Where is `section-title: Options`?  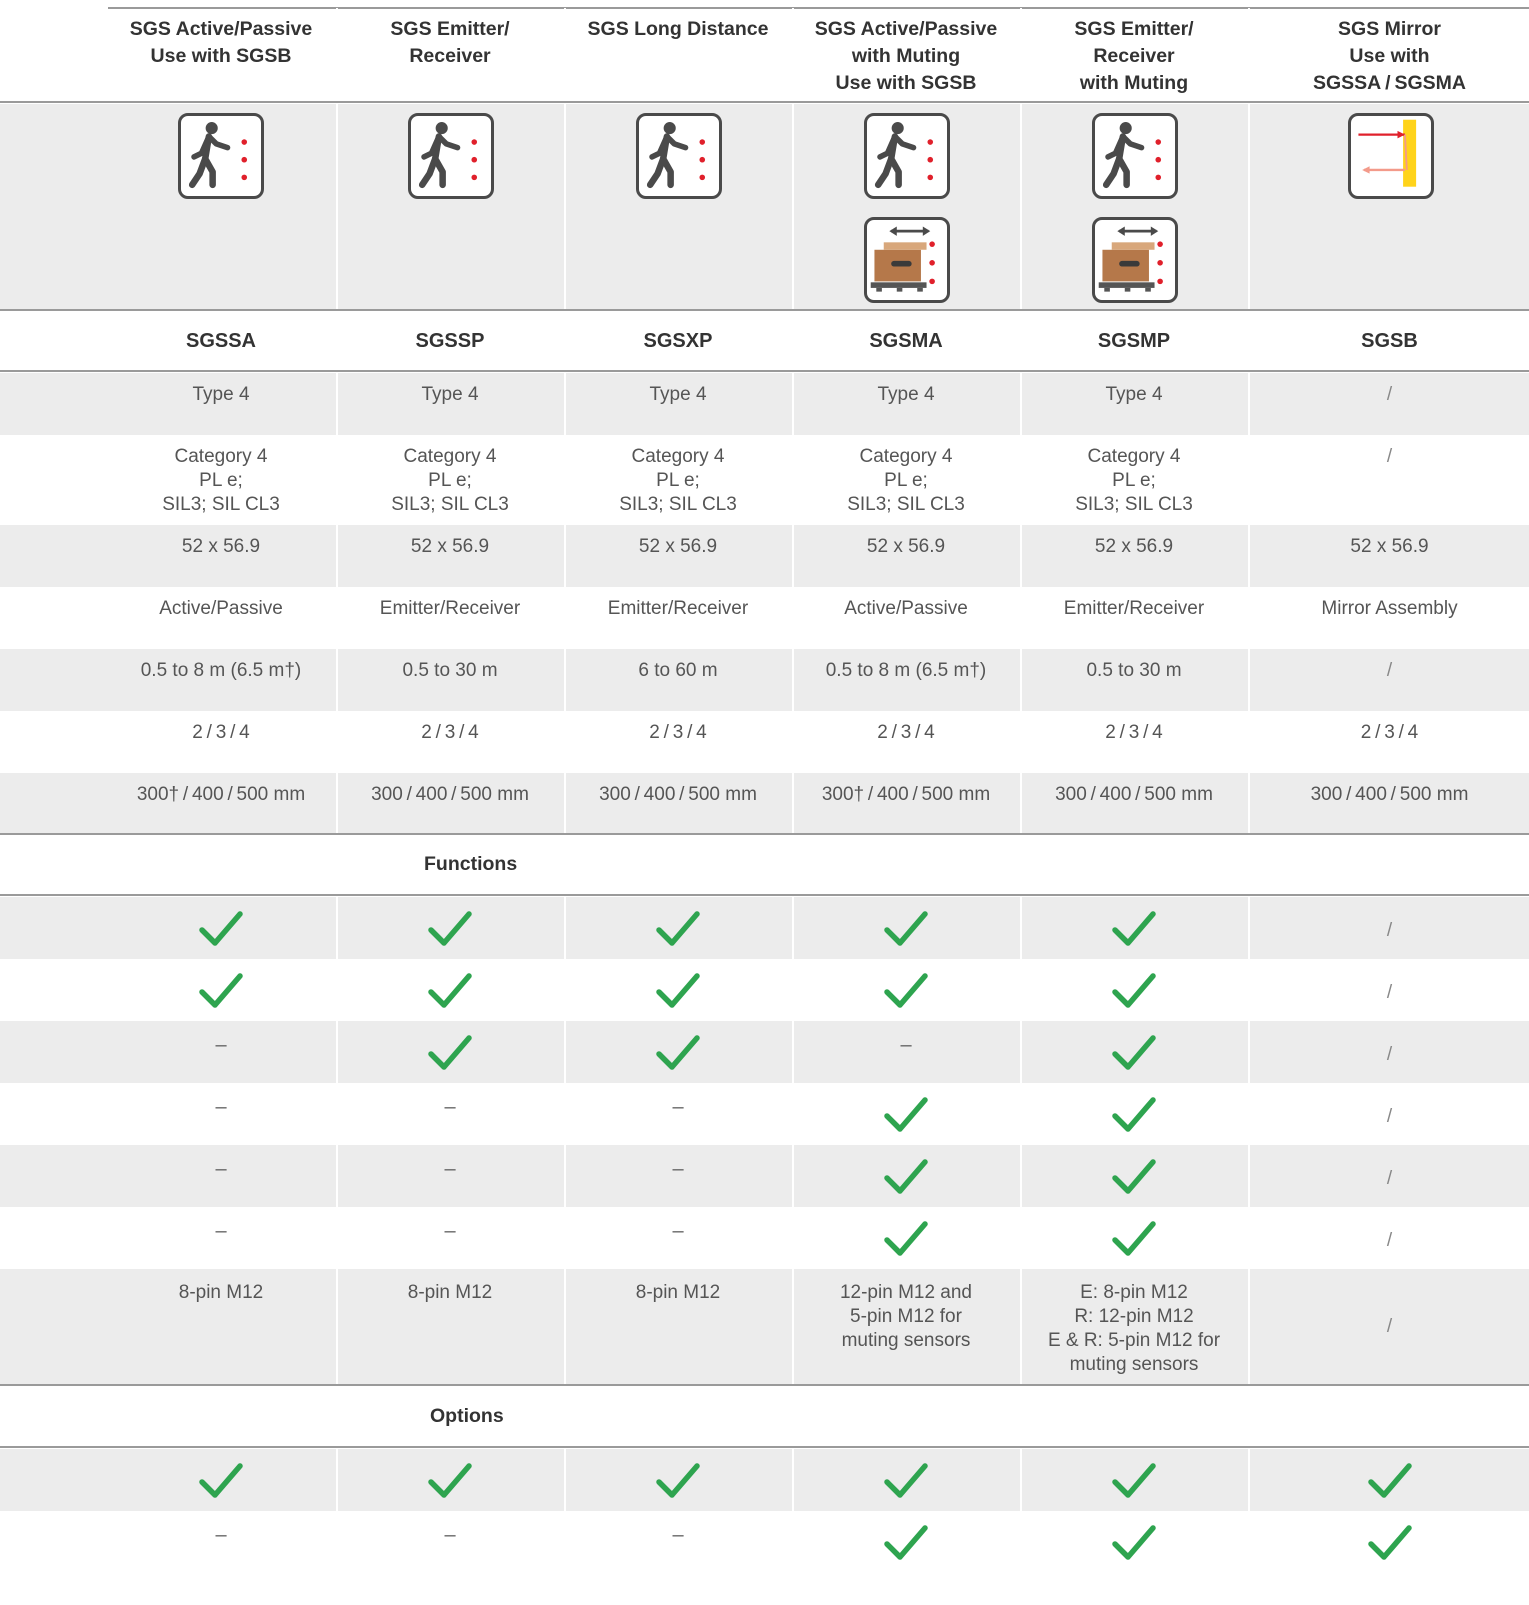 section-title: Options is located at coordinates (467, 1416).